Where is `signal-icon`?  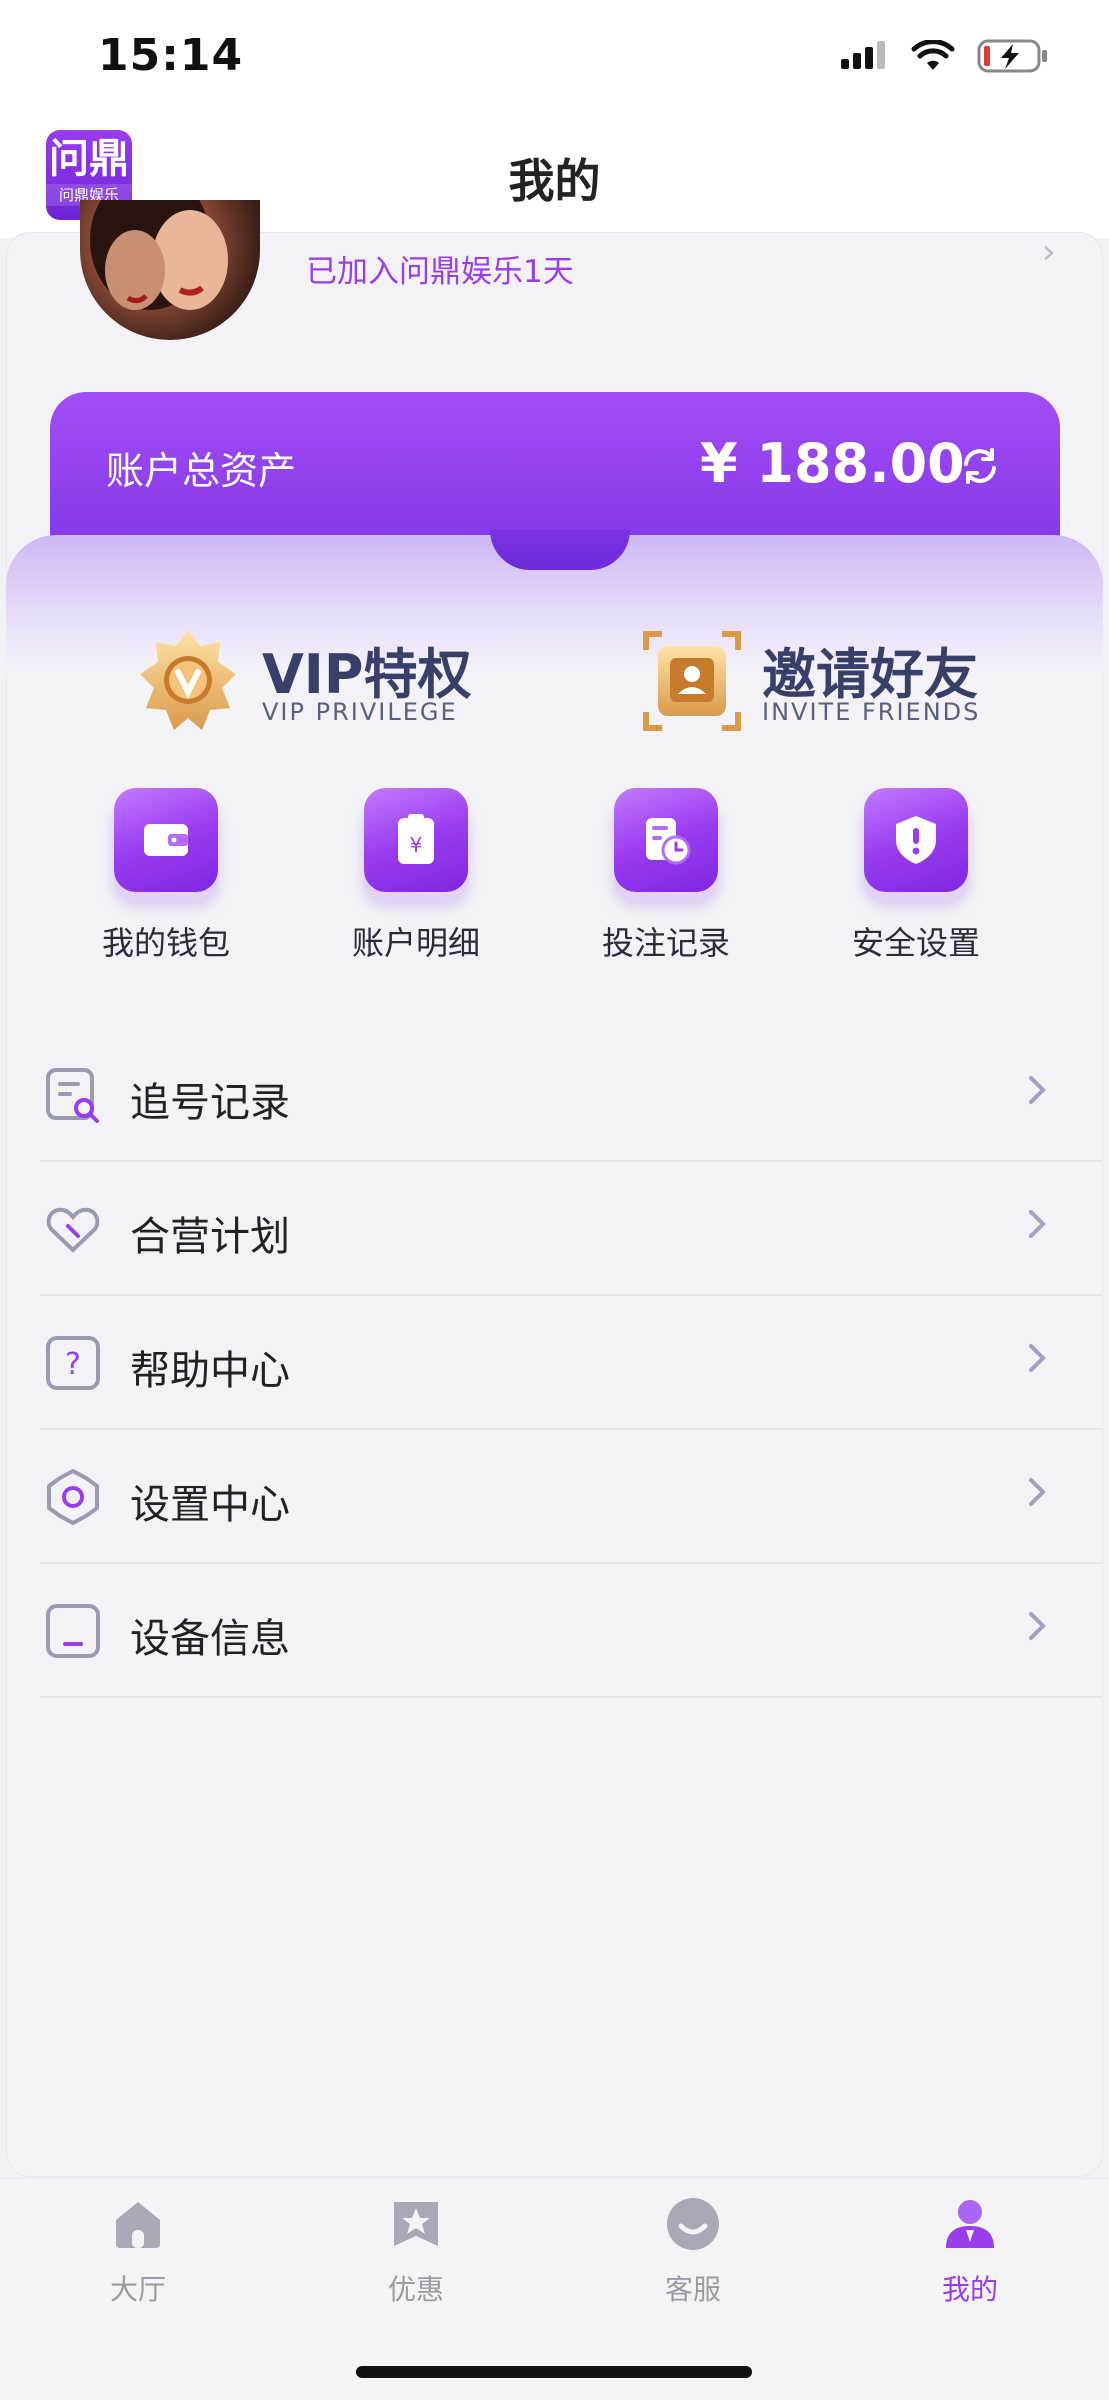 signal-icon is located at coordinates (863, 55).